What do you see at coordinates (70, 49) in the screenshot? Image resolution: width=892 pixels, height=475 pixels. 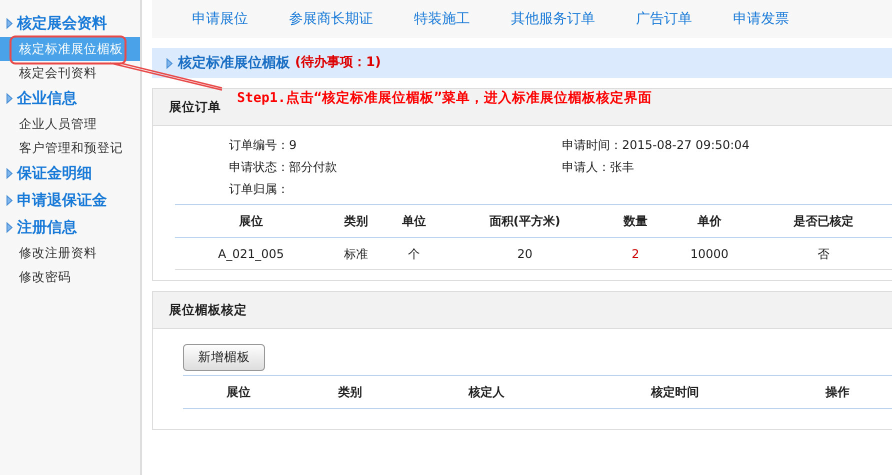 I see `sidebar-item: 核定标准展位楣板` at bounding box center [70, 49].